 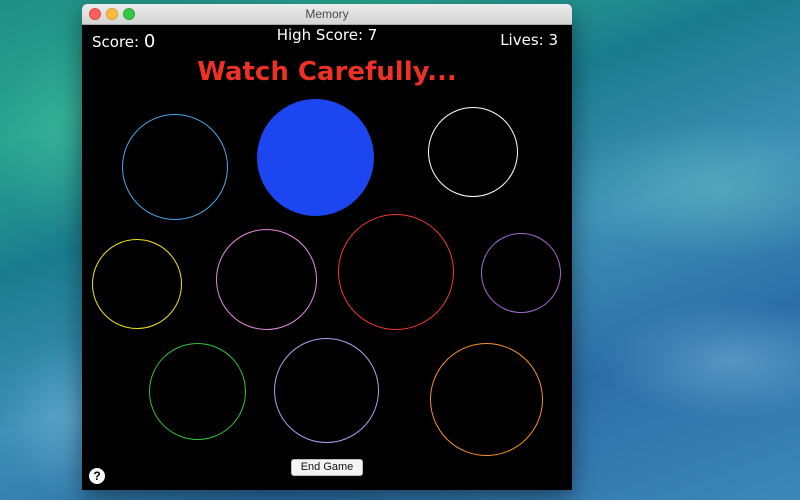 What do you see at coordinates (327, 467) in the screenshot?
I see `end-game-button: End Game` at bounding box center [327, 467].